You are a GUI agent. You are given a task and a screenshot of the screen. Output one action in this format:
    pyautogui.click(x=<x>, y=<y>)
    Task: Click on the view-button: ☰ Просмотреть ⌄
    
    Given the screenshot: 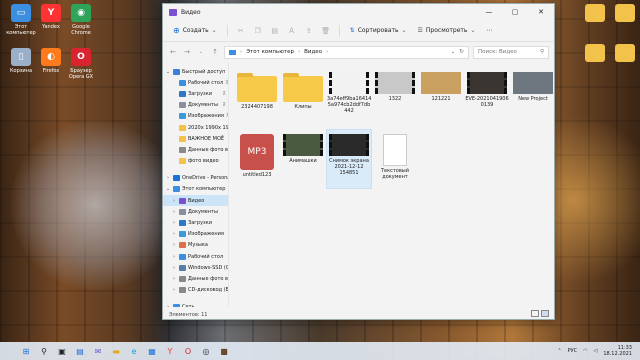 What is the action you would take?
    pyautogui.click(x=447, y=30)
    